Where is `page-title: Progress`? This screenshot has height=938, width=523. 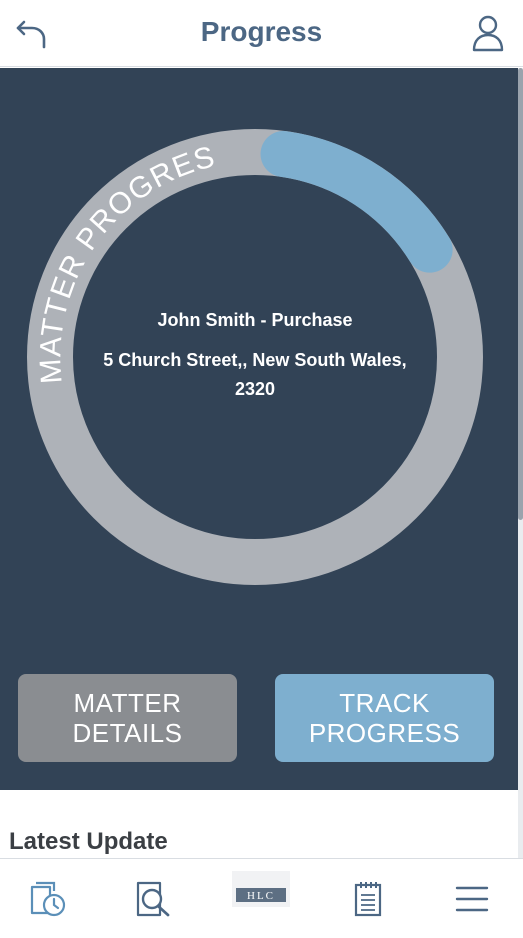 page-title: Progress is located at coordinates (261, 31).